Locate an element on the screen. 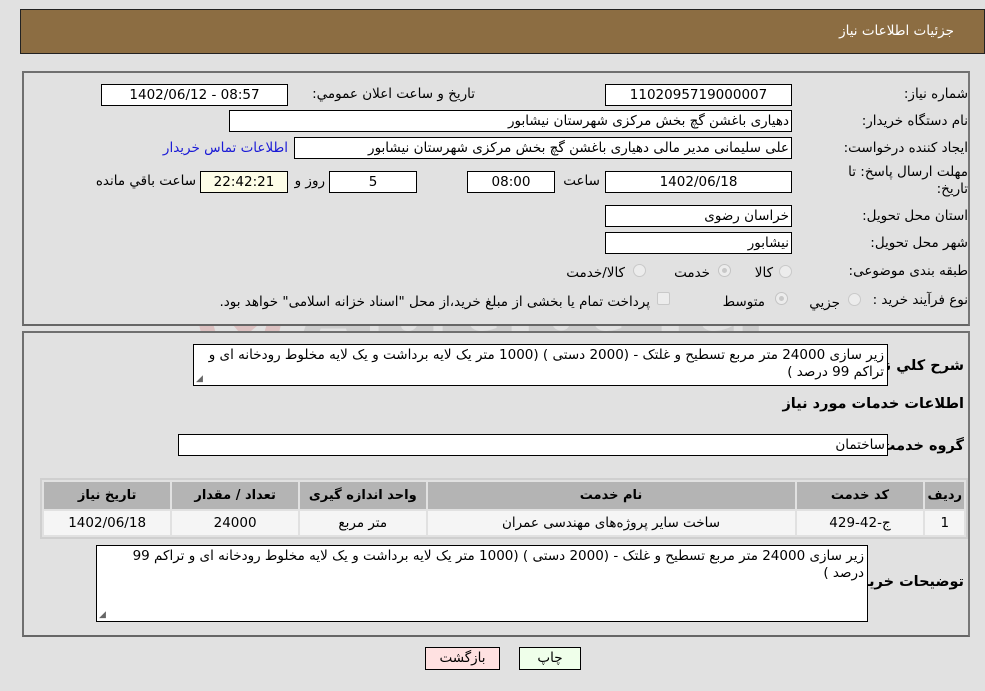 This screenshot has height=691, width=985. announce-datetime-field: 1402/06/12 - 08:57 is located at coordinates (194, 95).